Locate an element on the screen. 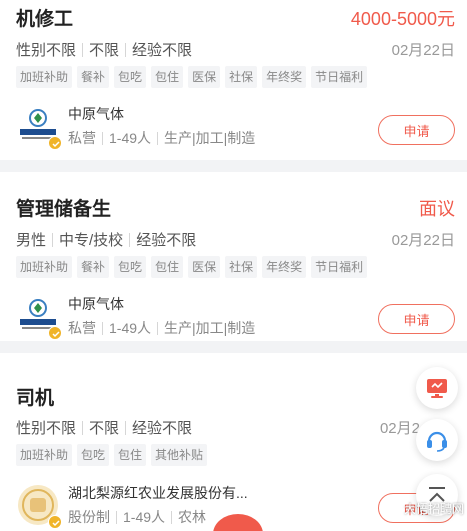  watermark: 大悟招聘网 is located at coordinates (422, 508).